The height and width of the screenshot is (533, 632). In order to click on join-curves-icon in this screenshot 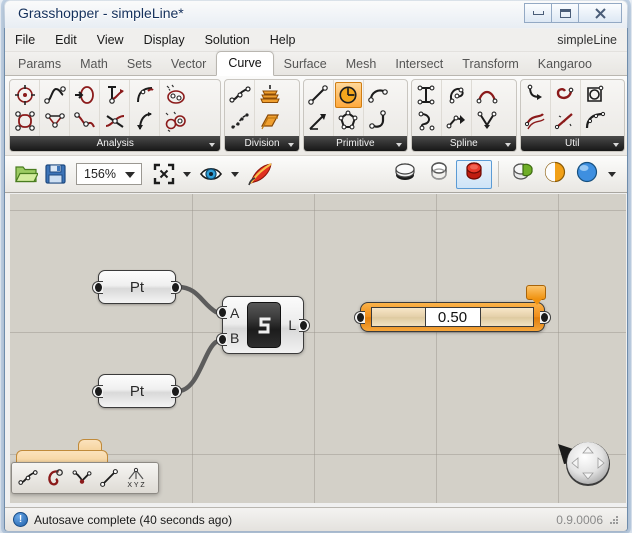, I will do `click(565, 95)`.